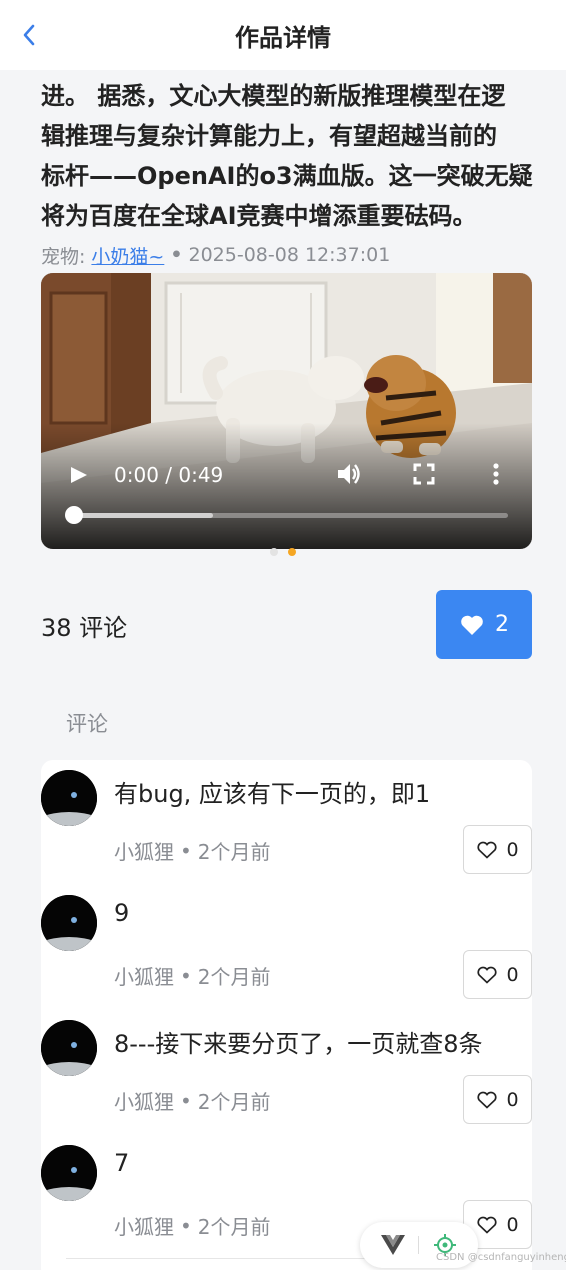 The image size is (566, 1270). I want to click on comments-section-title: 评论, so click(87, 724).